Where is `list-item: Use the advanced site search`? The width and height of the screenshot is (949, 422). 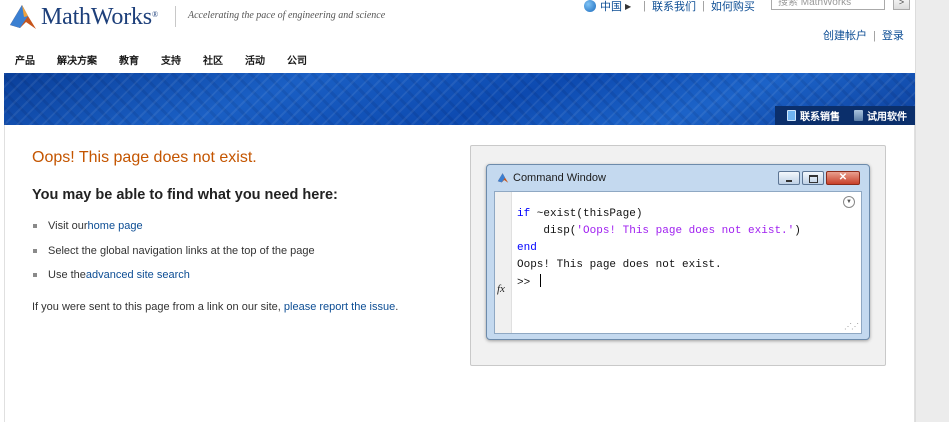 list-item: Use the advanced site search is located at coordinates (174, 275).